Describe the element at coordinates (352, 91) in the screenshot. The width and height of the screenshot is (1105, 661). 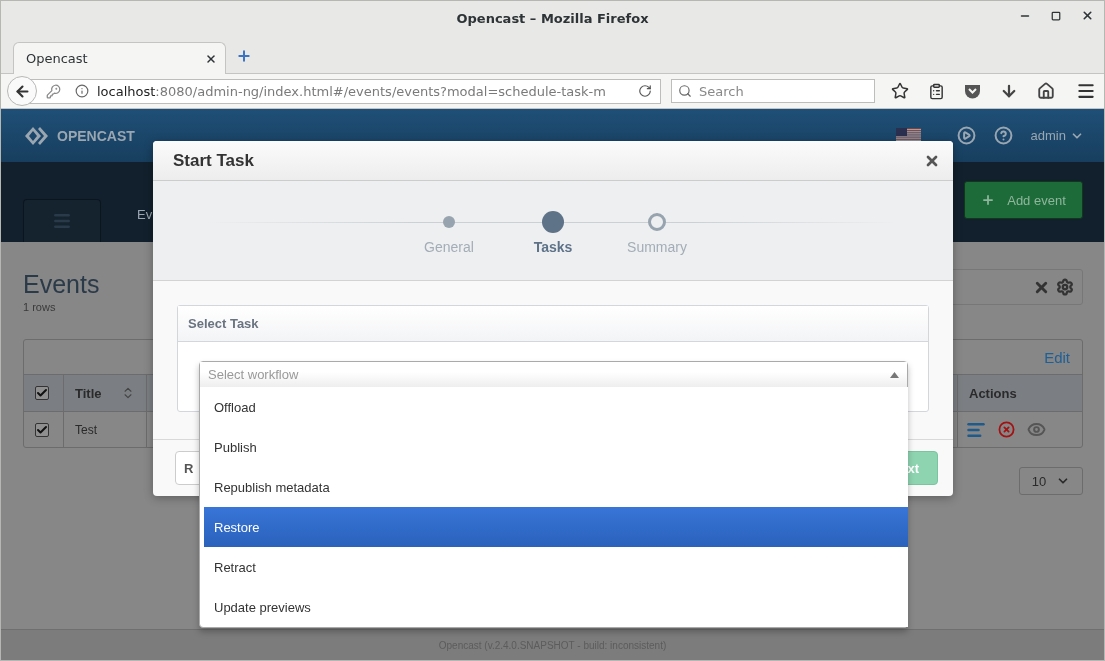
I see `url-text: localhost:8080/admin-ng/index.html#/events/events?modal=schedule-task-m` at that location.